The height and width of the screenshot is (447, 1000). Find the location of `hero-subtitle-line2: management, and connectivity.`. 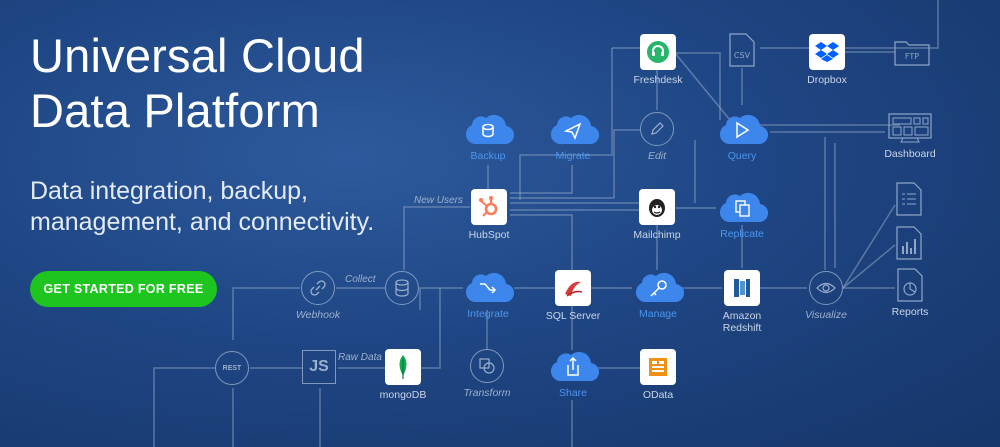

hero-subtitle-line2: management, and connectivity. is located at coordinates (202, 222).